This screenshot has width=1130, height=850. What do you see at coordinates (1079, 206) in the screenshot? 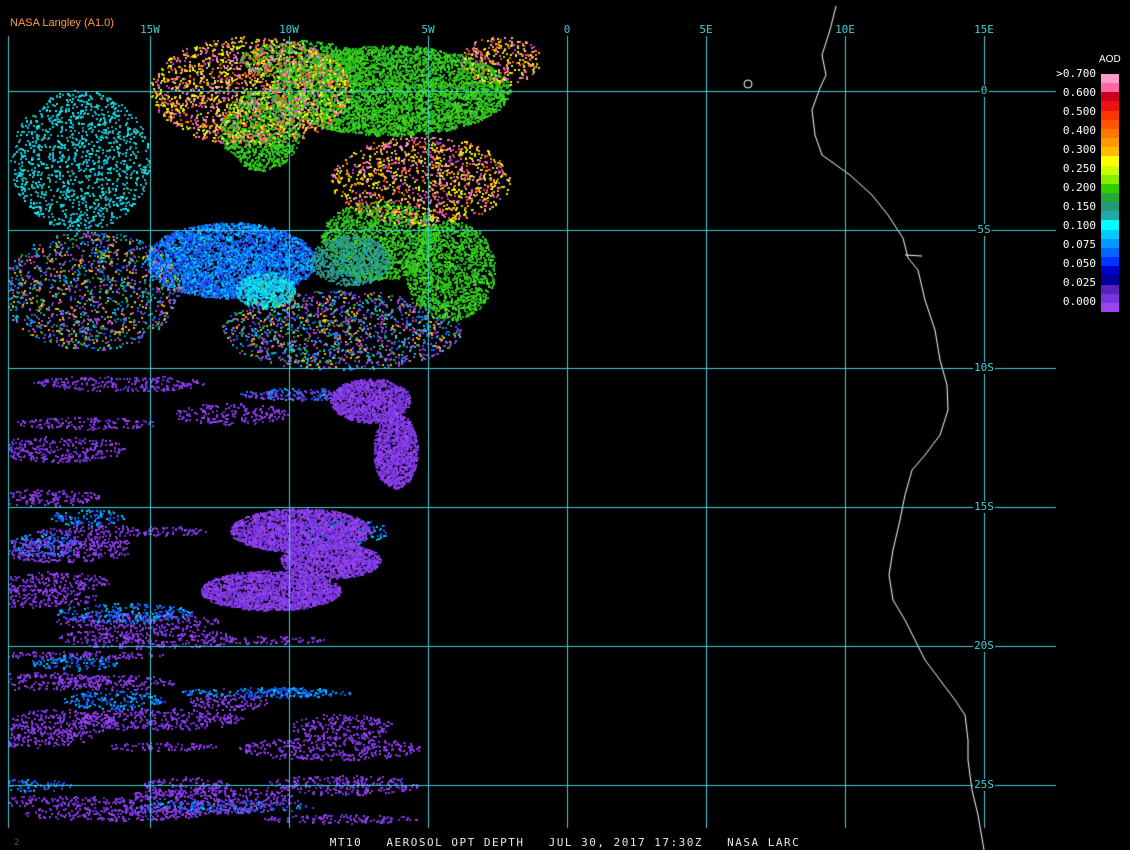
I see `legend-label: 0.150` at bounding box center [1079, 206].